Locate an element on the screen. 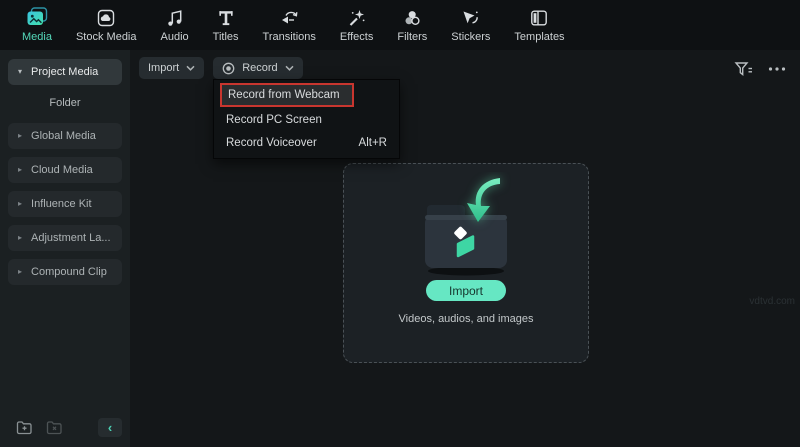  import-folder-illustration is located at coordinates (466, 225).